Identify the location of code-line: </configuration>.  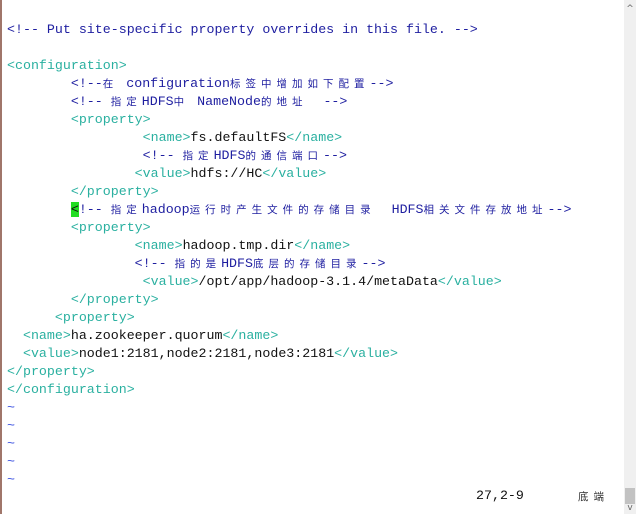
(71, 390).